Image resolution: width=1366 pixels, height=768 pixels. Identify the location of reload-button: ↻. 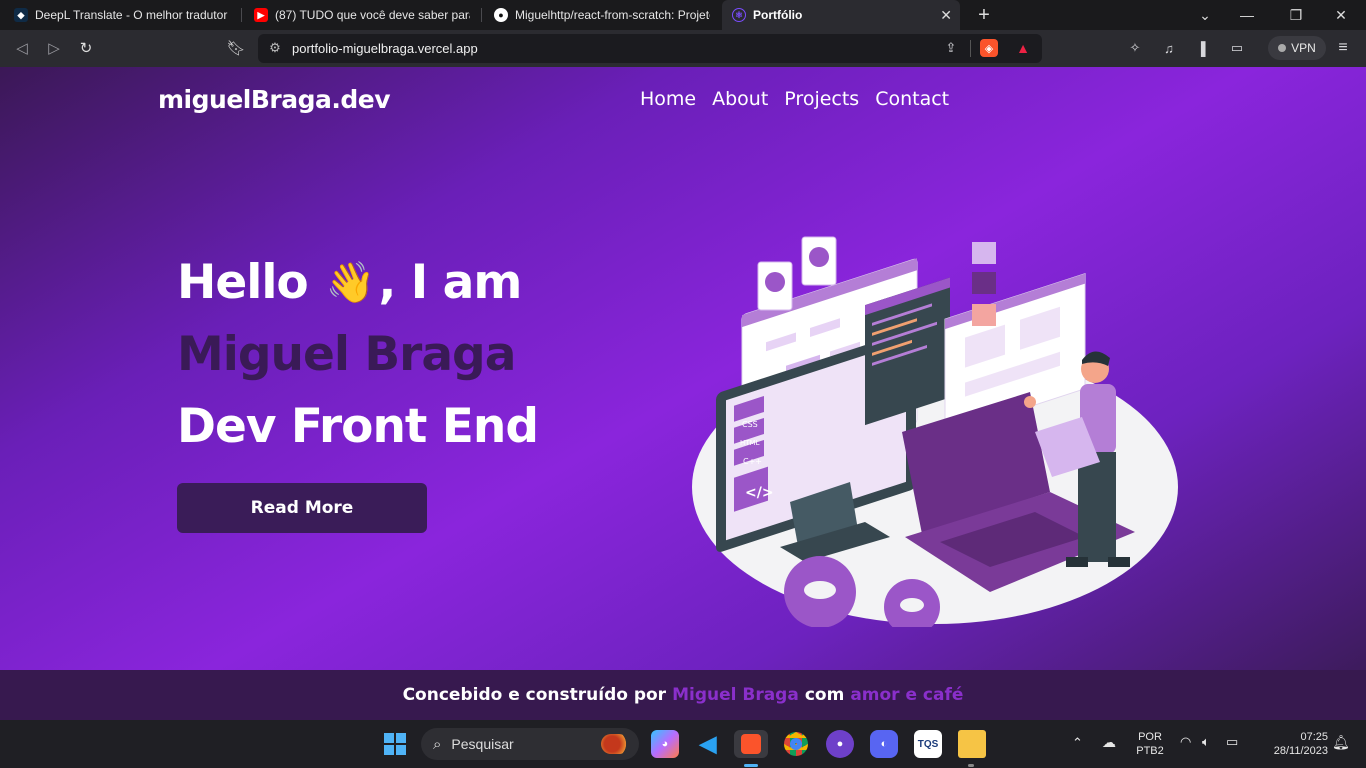
(86, 48).